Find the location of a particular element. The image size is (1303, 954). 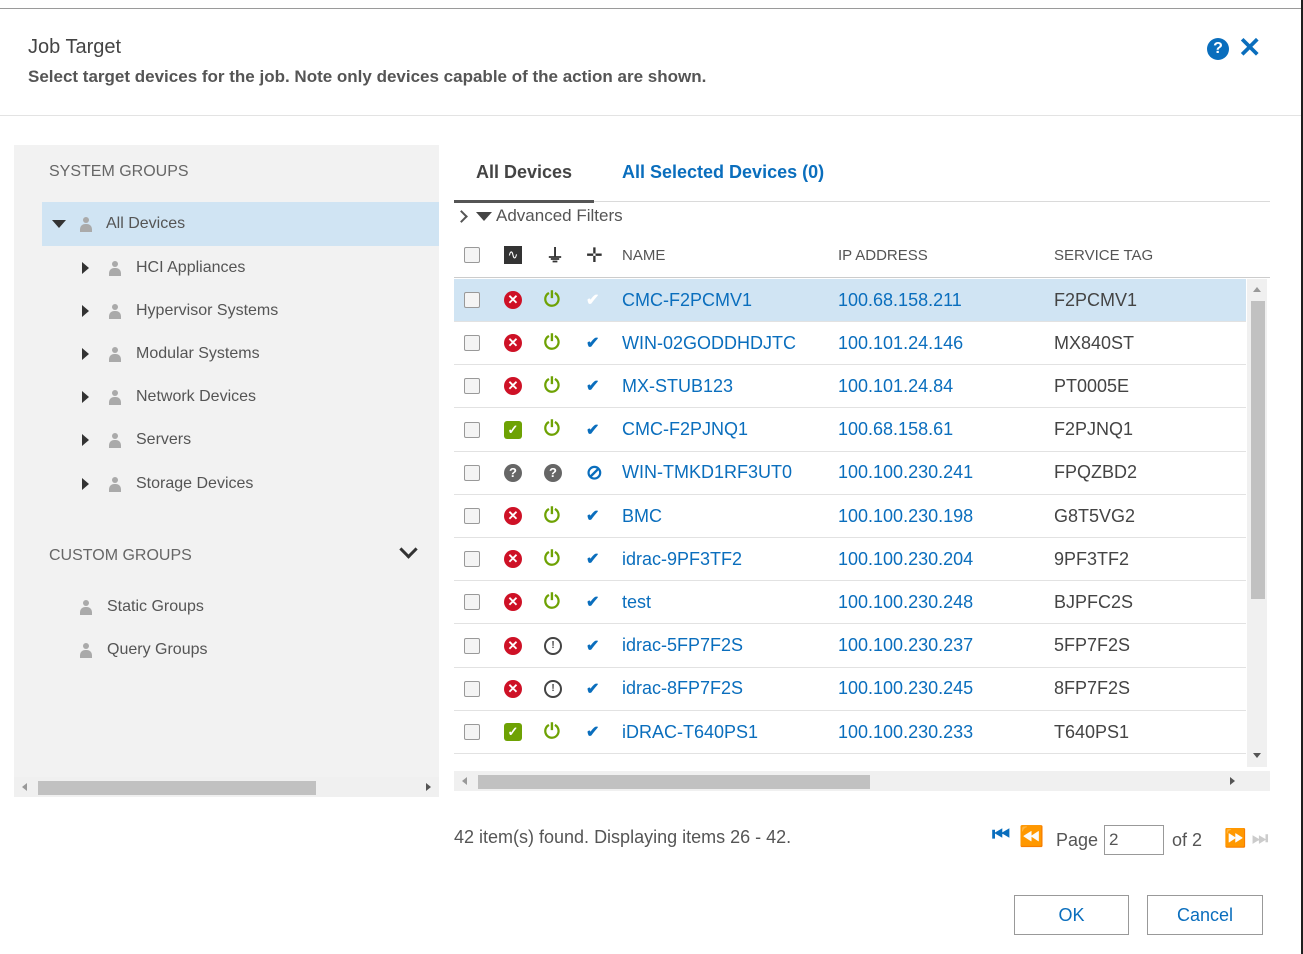

tree-item-servers: Servers is located at coordinates (136, 440).